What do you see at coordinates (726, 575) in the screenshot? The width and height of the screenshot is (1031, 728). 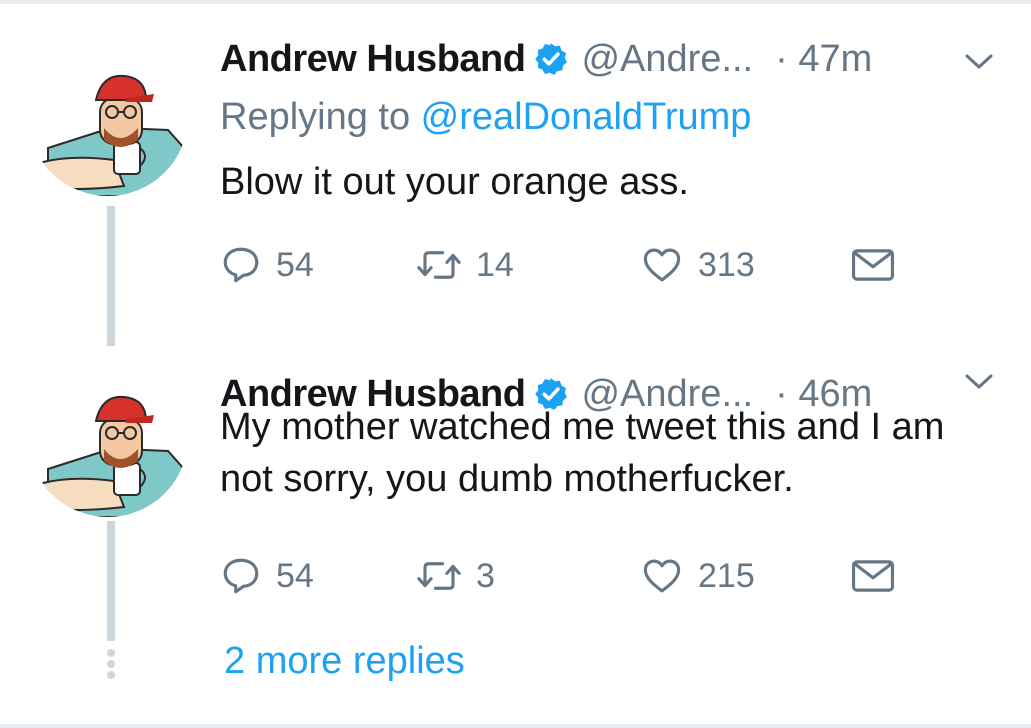 I see `like-count: 215` at bounding box center [726, 575].